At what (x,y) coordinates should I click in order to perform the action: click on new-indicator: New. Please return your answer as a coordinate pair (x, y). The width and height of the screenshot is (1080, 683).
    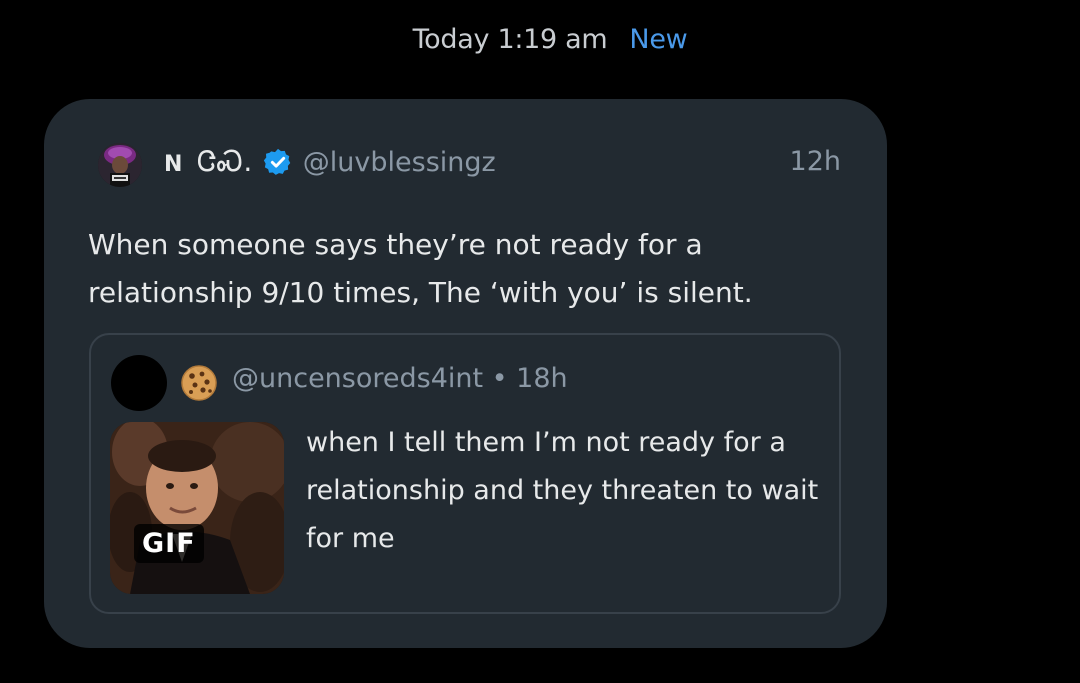
    Looking at the image, I should click on (658, 39).